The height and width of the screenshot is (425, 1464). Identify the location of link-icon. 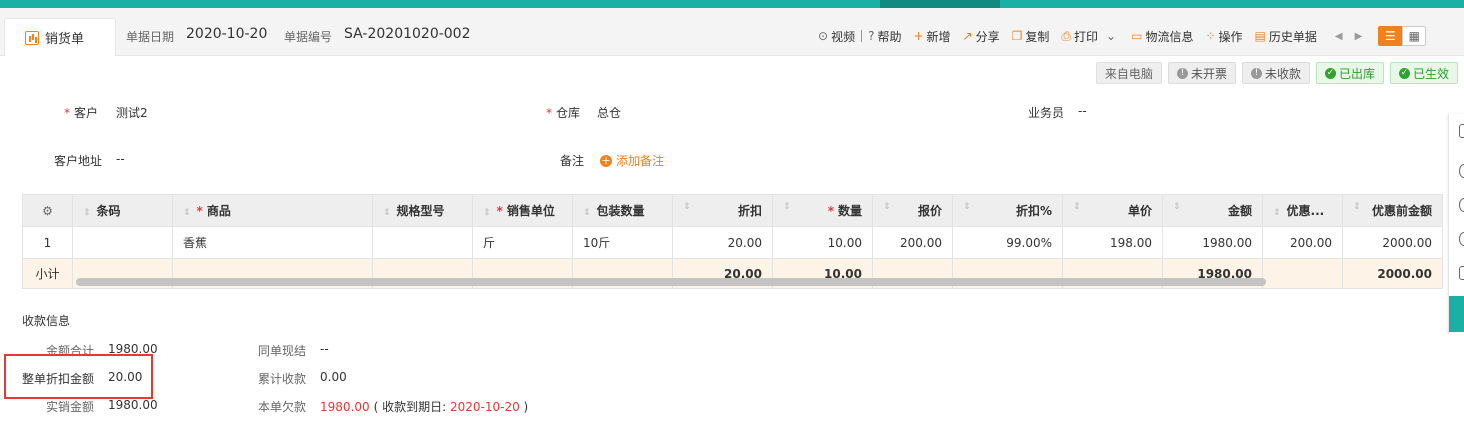
(1461, 273).